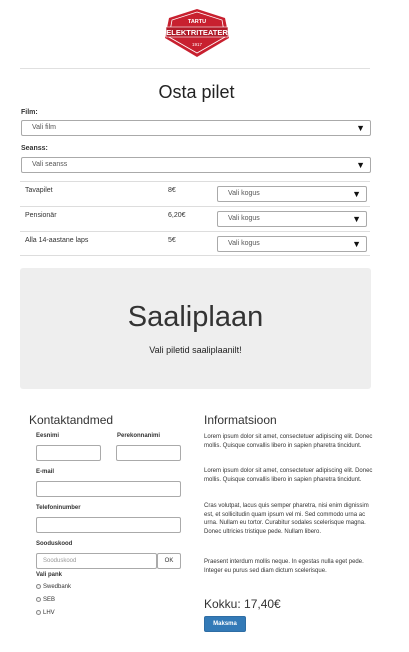 Image resolution: width=409 pixels, height=652 pixels. What do you see at coordinates (197, 44) in the screenshot?
I see `logo-year-text: 1917` at bounding box center [197, 44].